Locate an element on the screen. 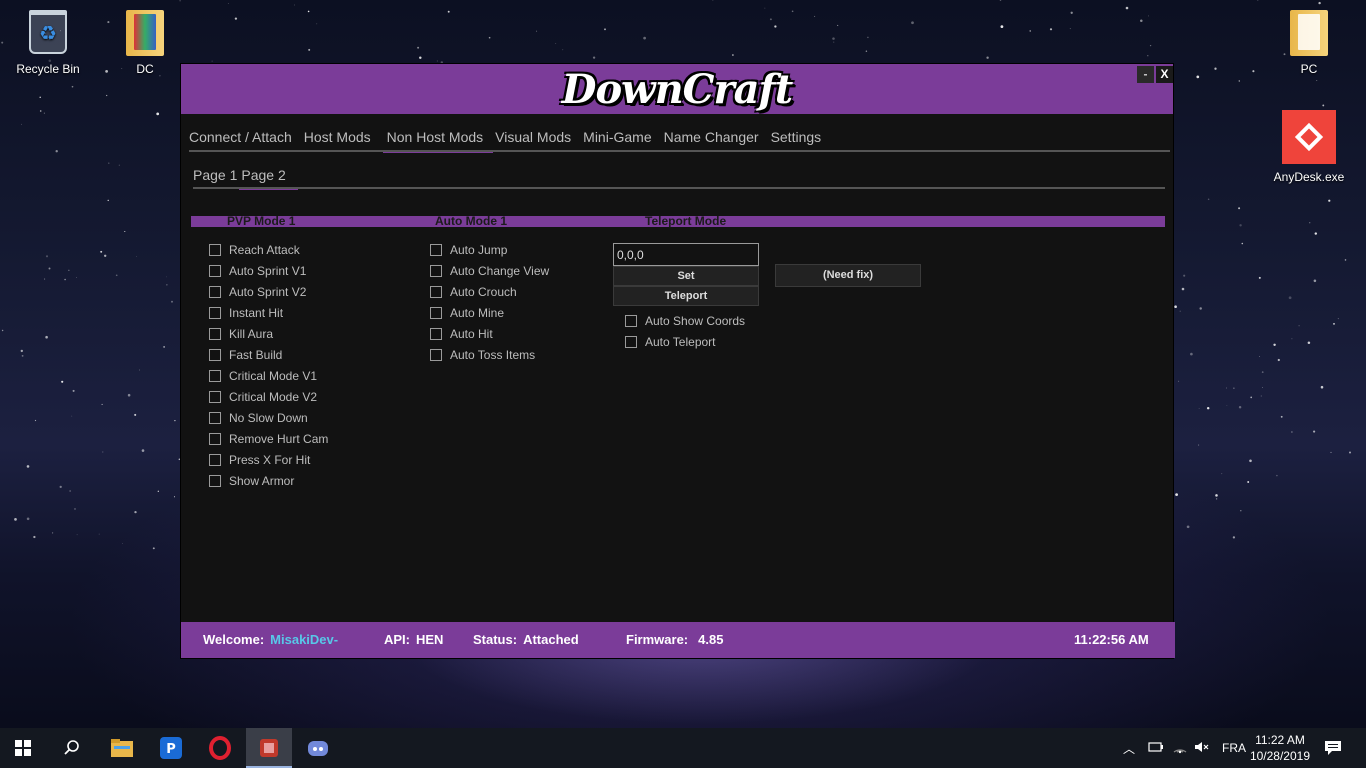  volume-muted-icon is located at coordinates (1203, 748).